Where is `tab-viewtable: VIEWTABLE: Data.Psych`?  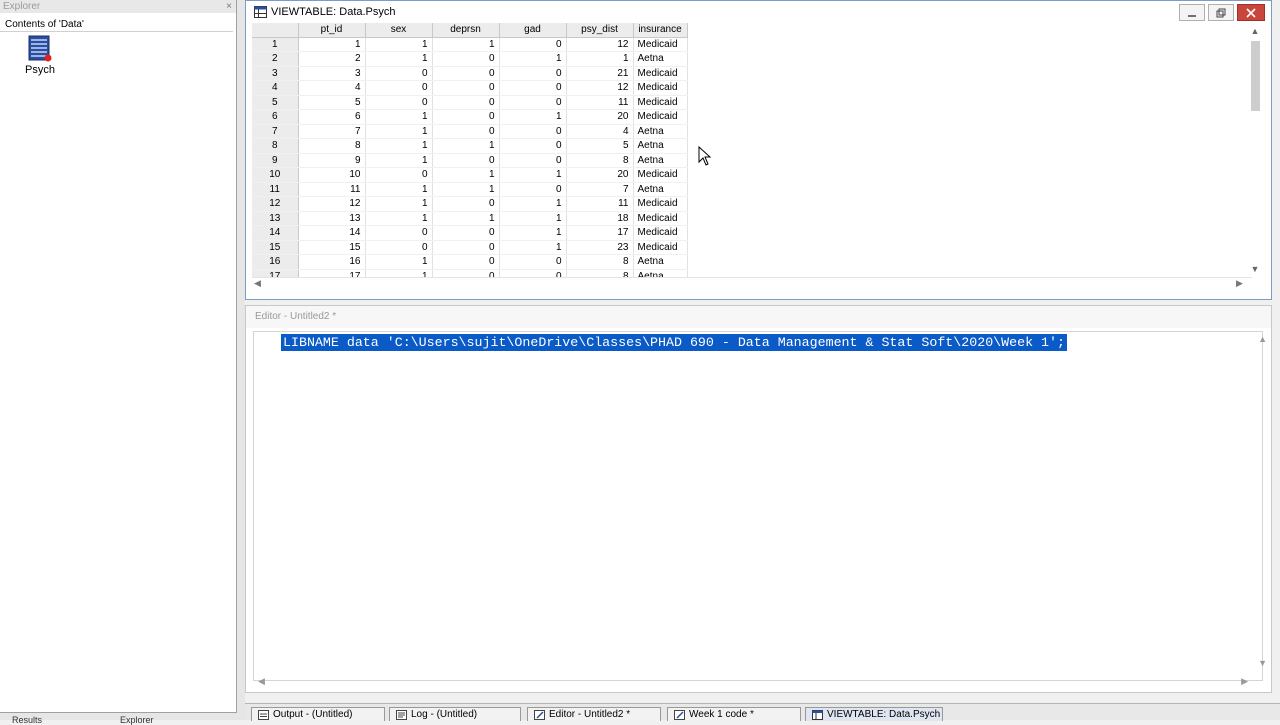
tab-viewtable: VIEWTABLE: Data.Psych is located at coordinates (874, 714).